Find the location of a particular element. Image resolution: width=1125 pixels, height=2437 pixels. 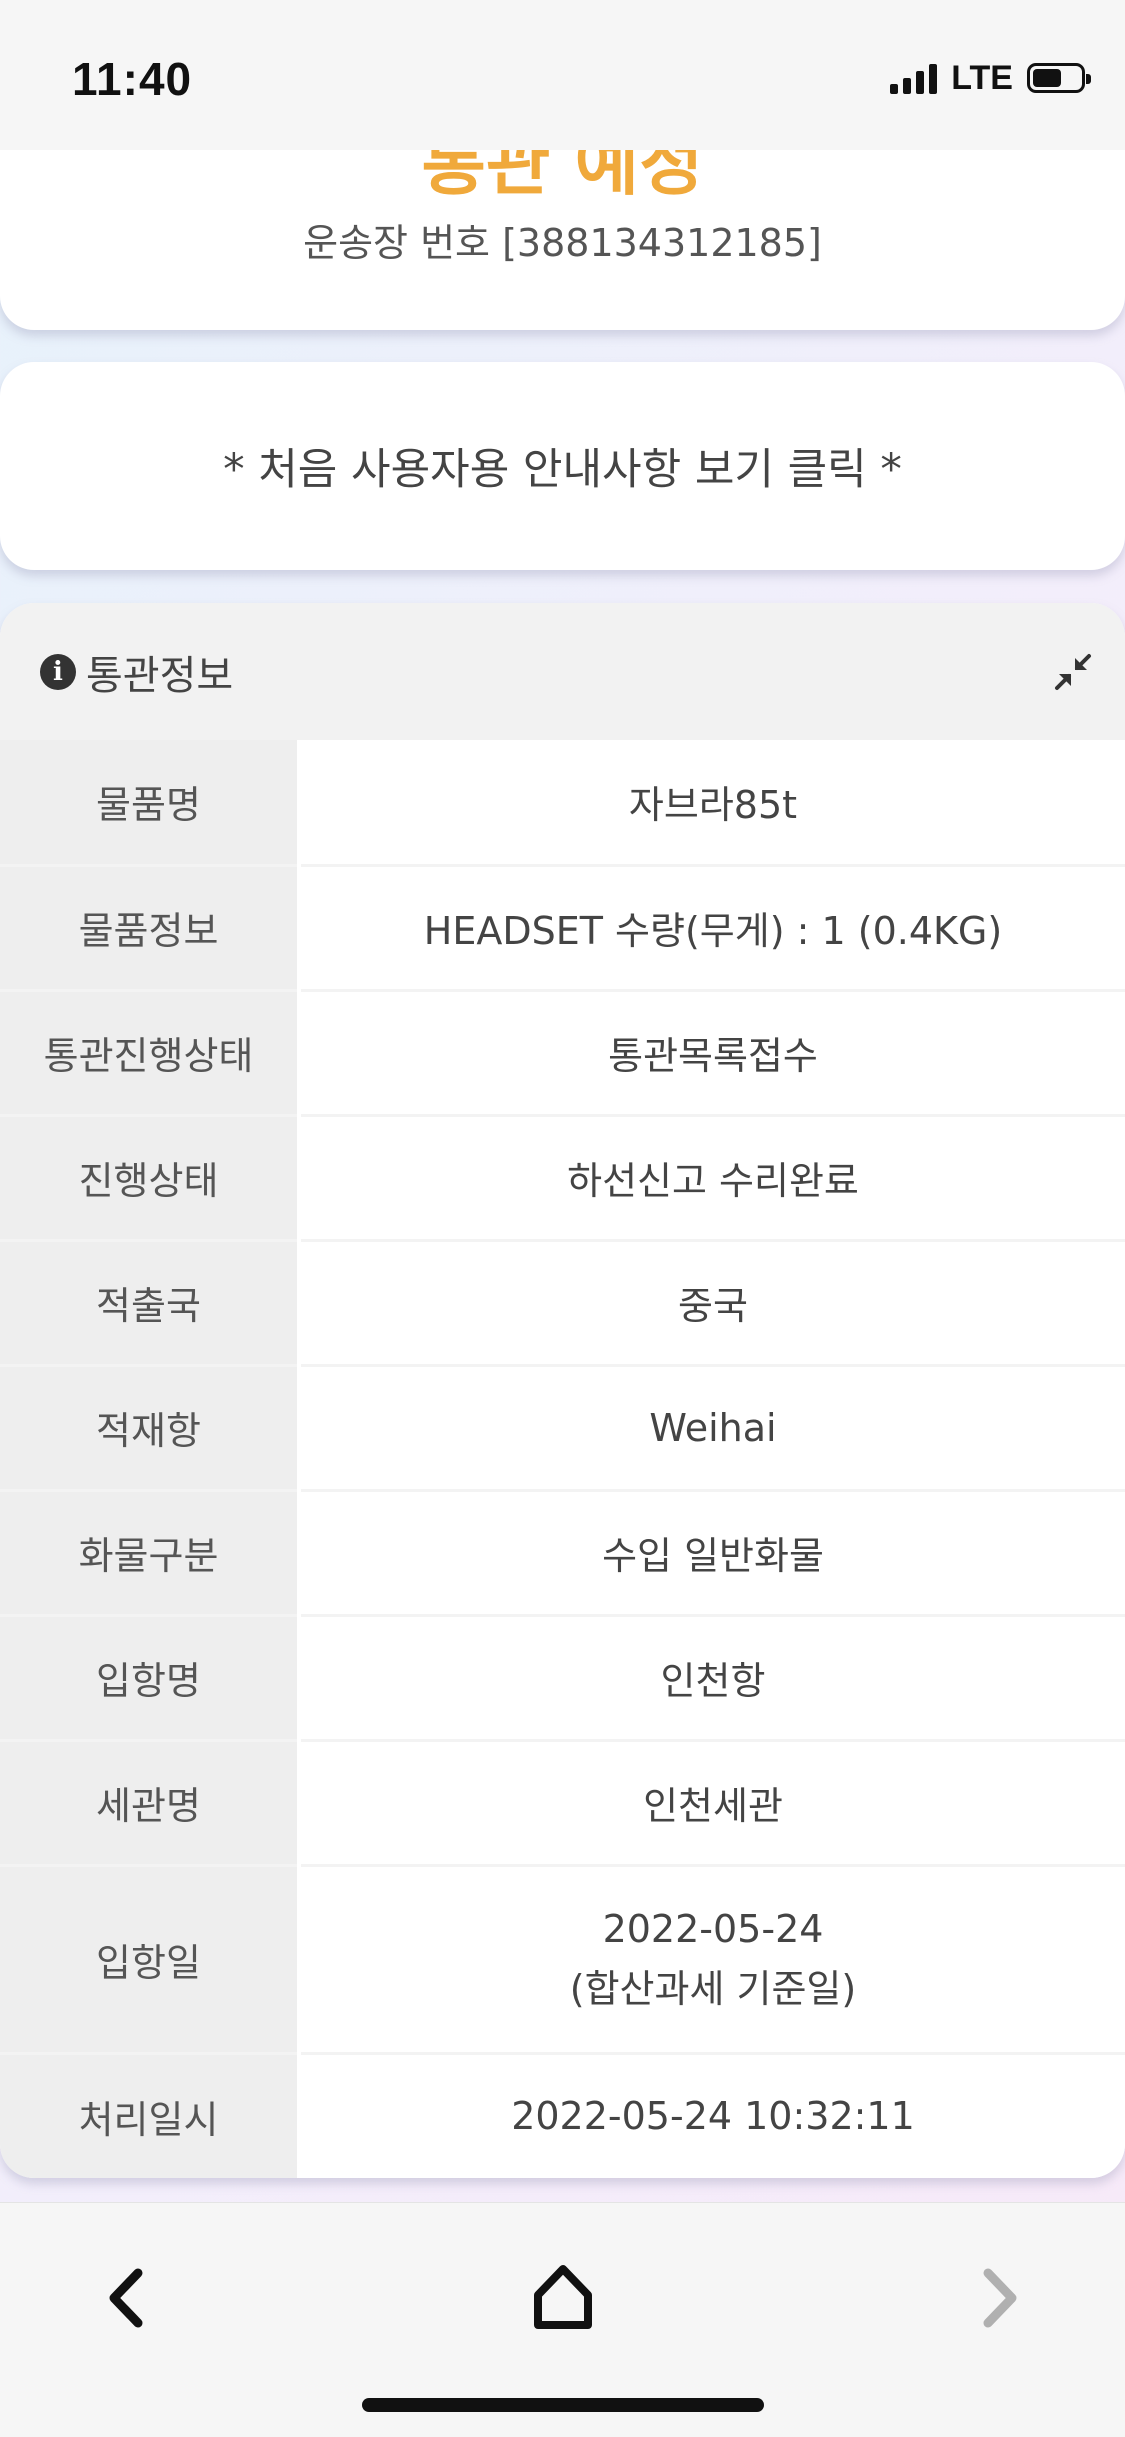

row-label: 처리일시 is located at coordinates (150, 2115).